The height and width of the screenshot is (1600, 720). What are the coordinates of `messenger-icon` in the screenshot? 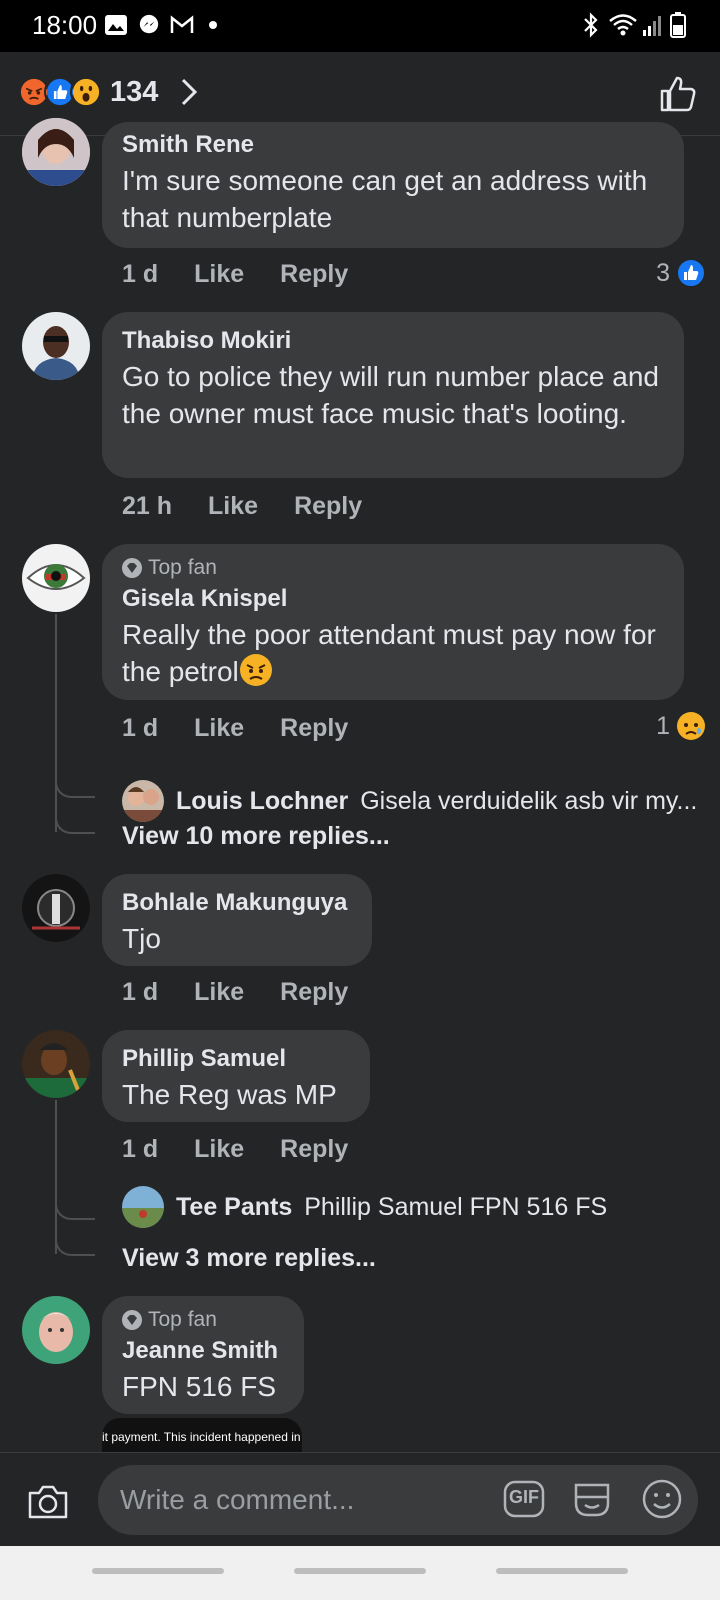 It's located at (149, 24).